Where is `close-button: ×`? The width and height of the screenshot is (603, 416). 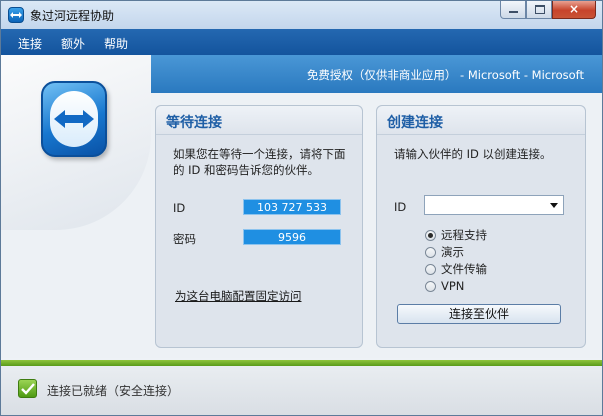 close-button: × is located at coordinates (574, 10).